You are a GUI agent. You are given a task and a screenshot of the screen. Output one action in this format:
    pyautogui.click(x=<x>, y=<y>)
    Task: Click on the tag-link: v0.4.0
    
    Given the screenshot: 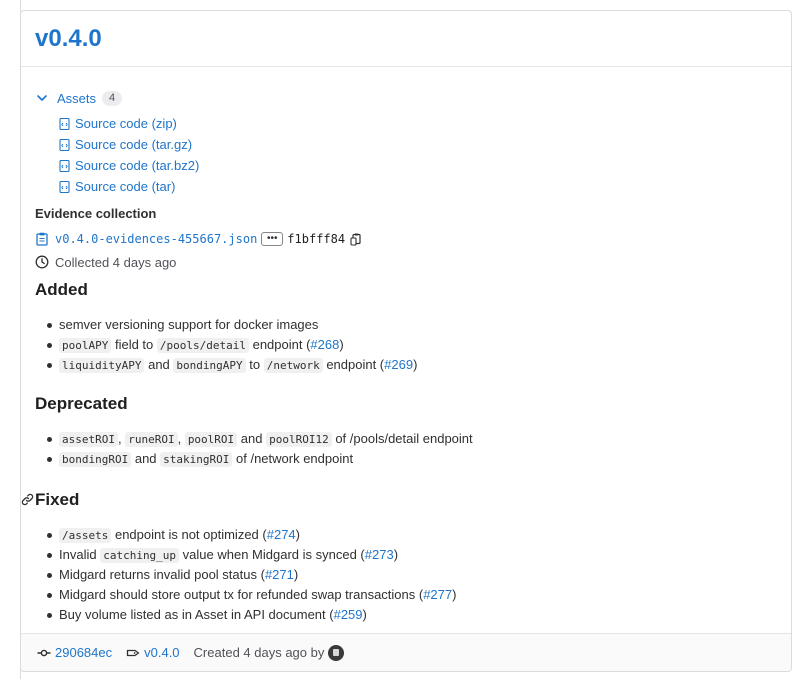 What is the action you would take?
    pyautogui.click(x=161, y=652)
    